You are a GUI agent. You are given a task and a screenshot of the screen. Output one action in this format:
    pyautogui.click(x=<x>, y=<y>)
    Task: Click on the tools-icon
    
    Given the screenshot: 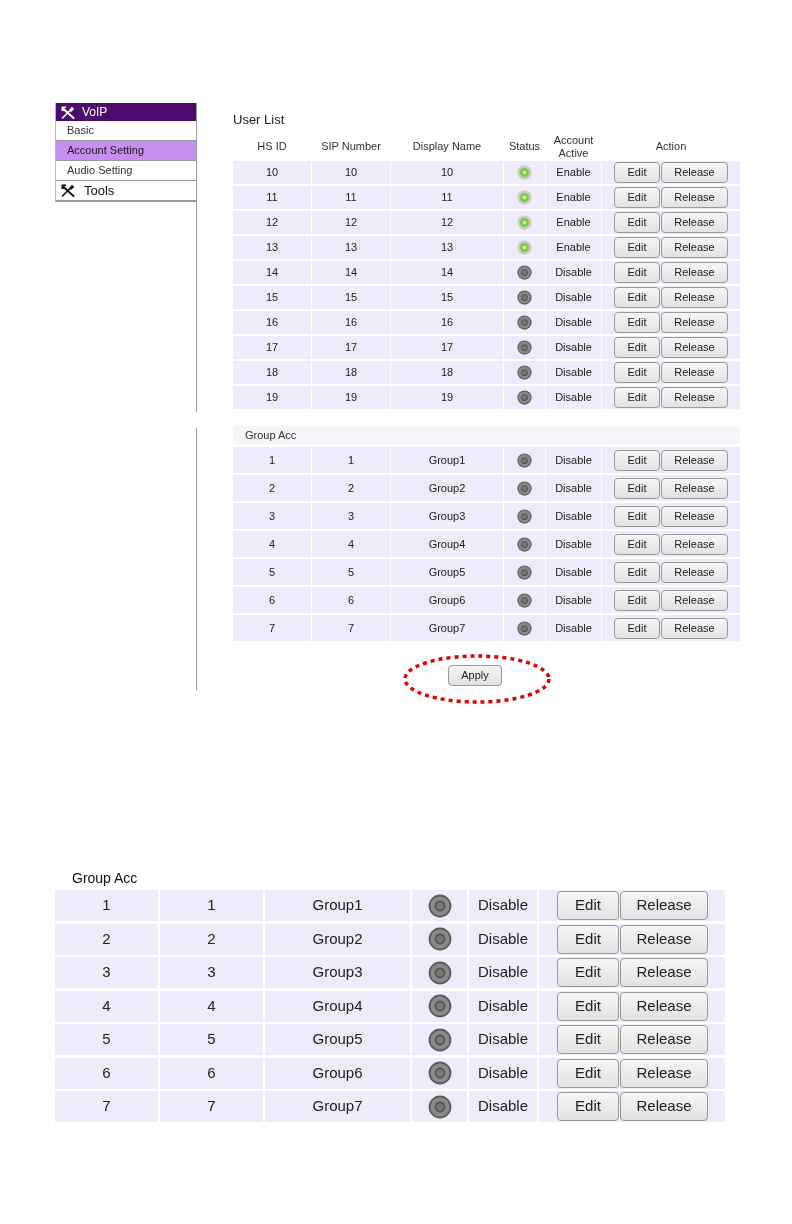 What is the action you would take?
    pyautogui.click(x=68, y=112)
    